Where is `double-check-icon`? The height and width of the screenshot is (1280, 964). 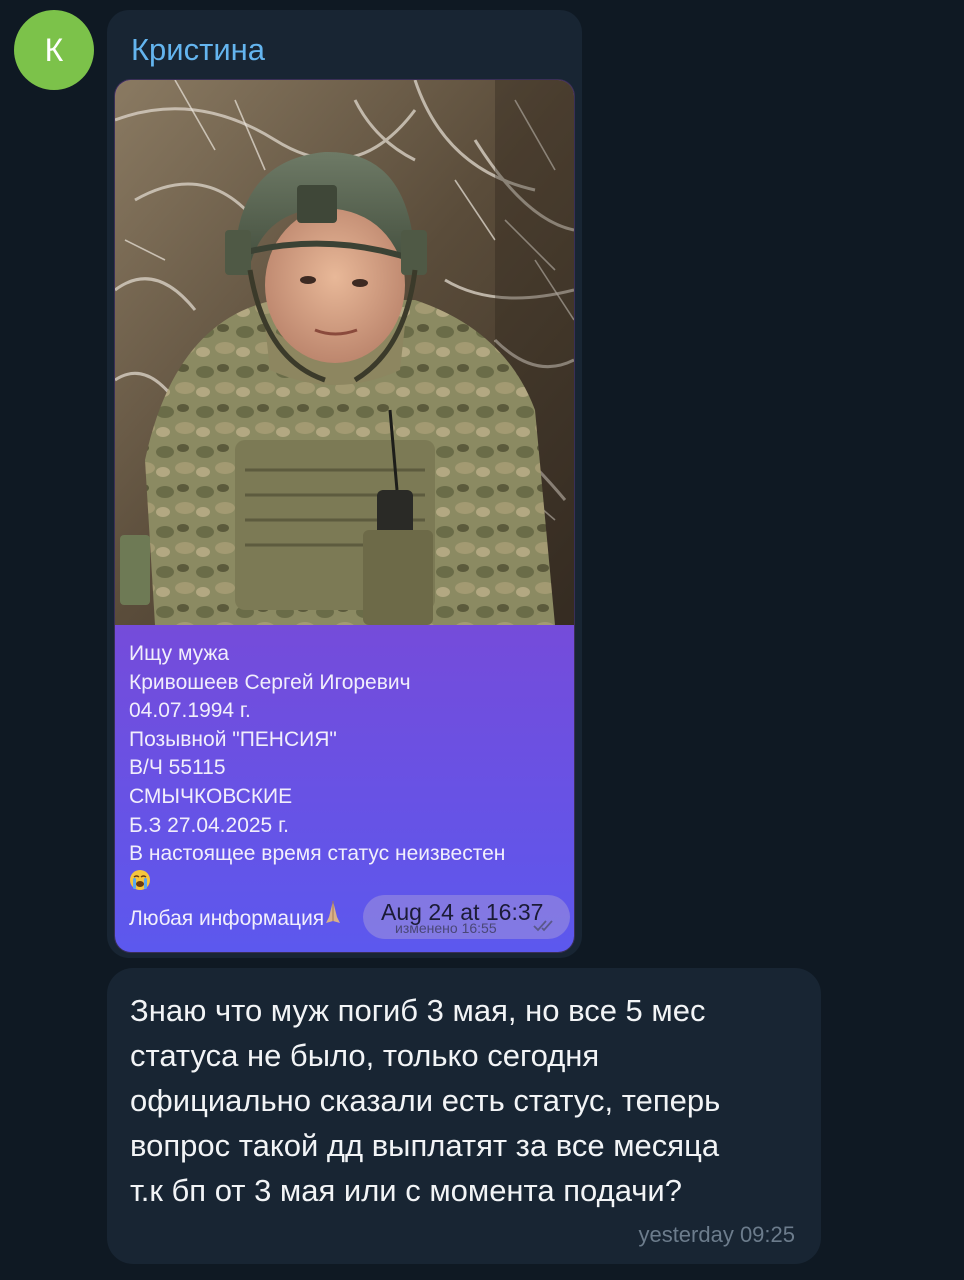 double-check-icon is located at coordinates (543, 926).